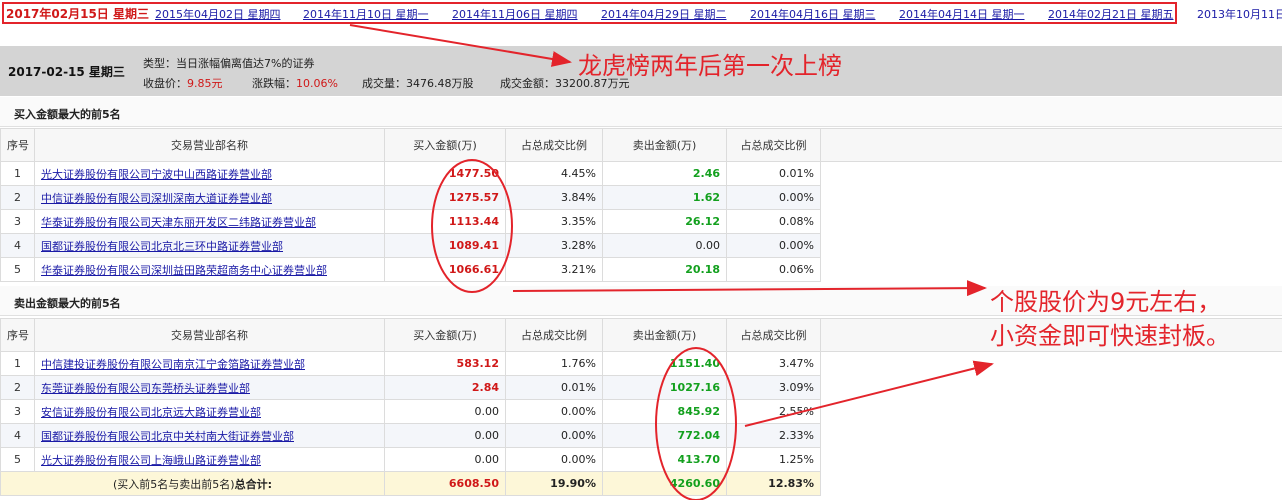 The width and height of the screenshot is (1282, 500). Describe the element at coordinates (664, 411) in the screenshot. I see `sell-amount: 845.92` at that location.